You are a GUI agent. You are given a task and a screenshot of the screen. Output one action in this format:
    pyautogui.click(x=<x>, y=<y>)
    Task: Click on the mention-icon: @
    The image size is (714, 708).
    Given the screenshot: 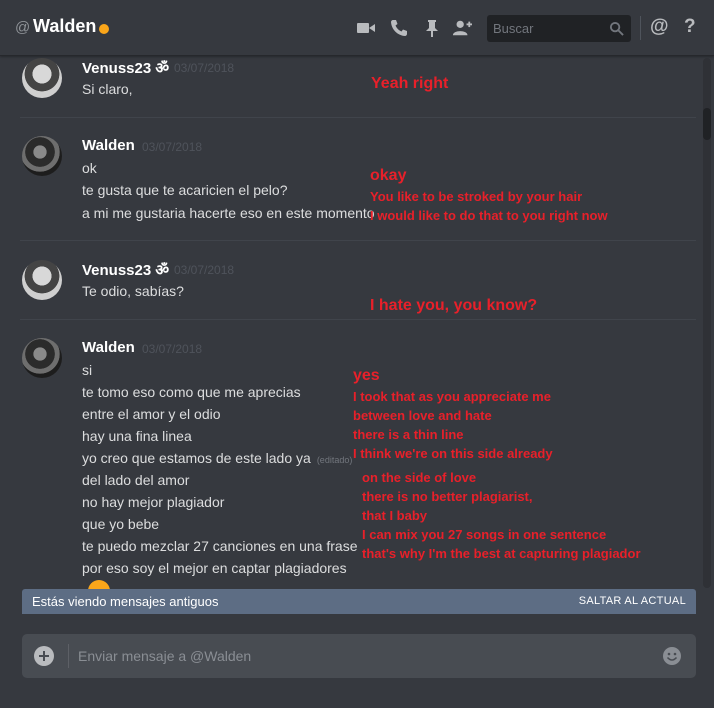 What is the action you would take?
    pyautogui.click(x=659, y=27)
    